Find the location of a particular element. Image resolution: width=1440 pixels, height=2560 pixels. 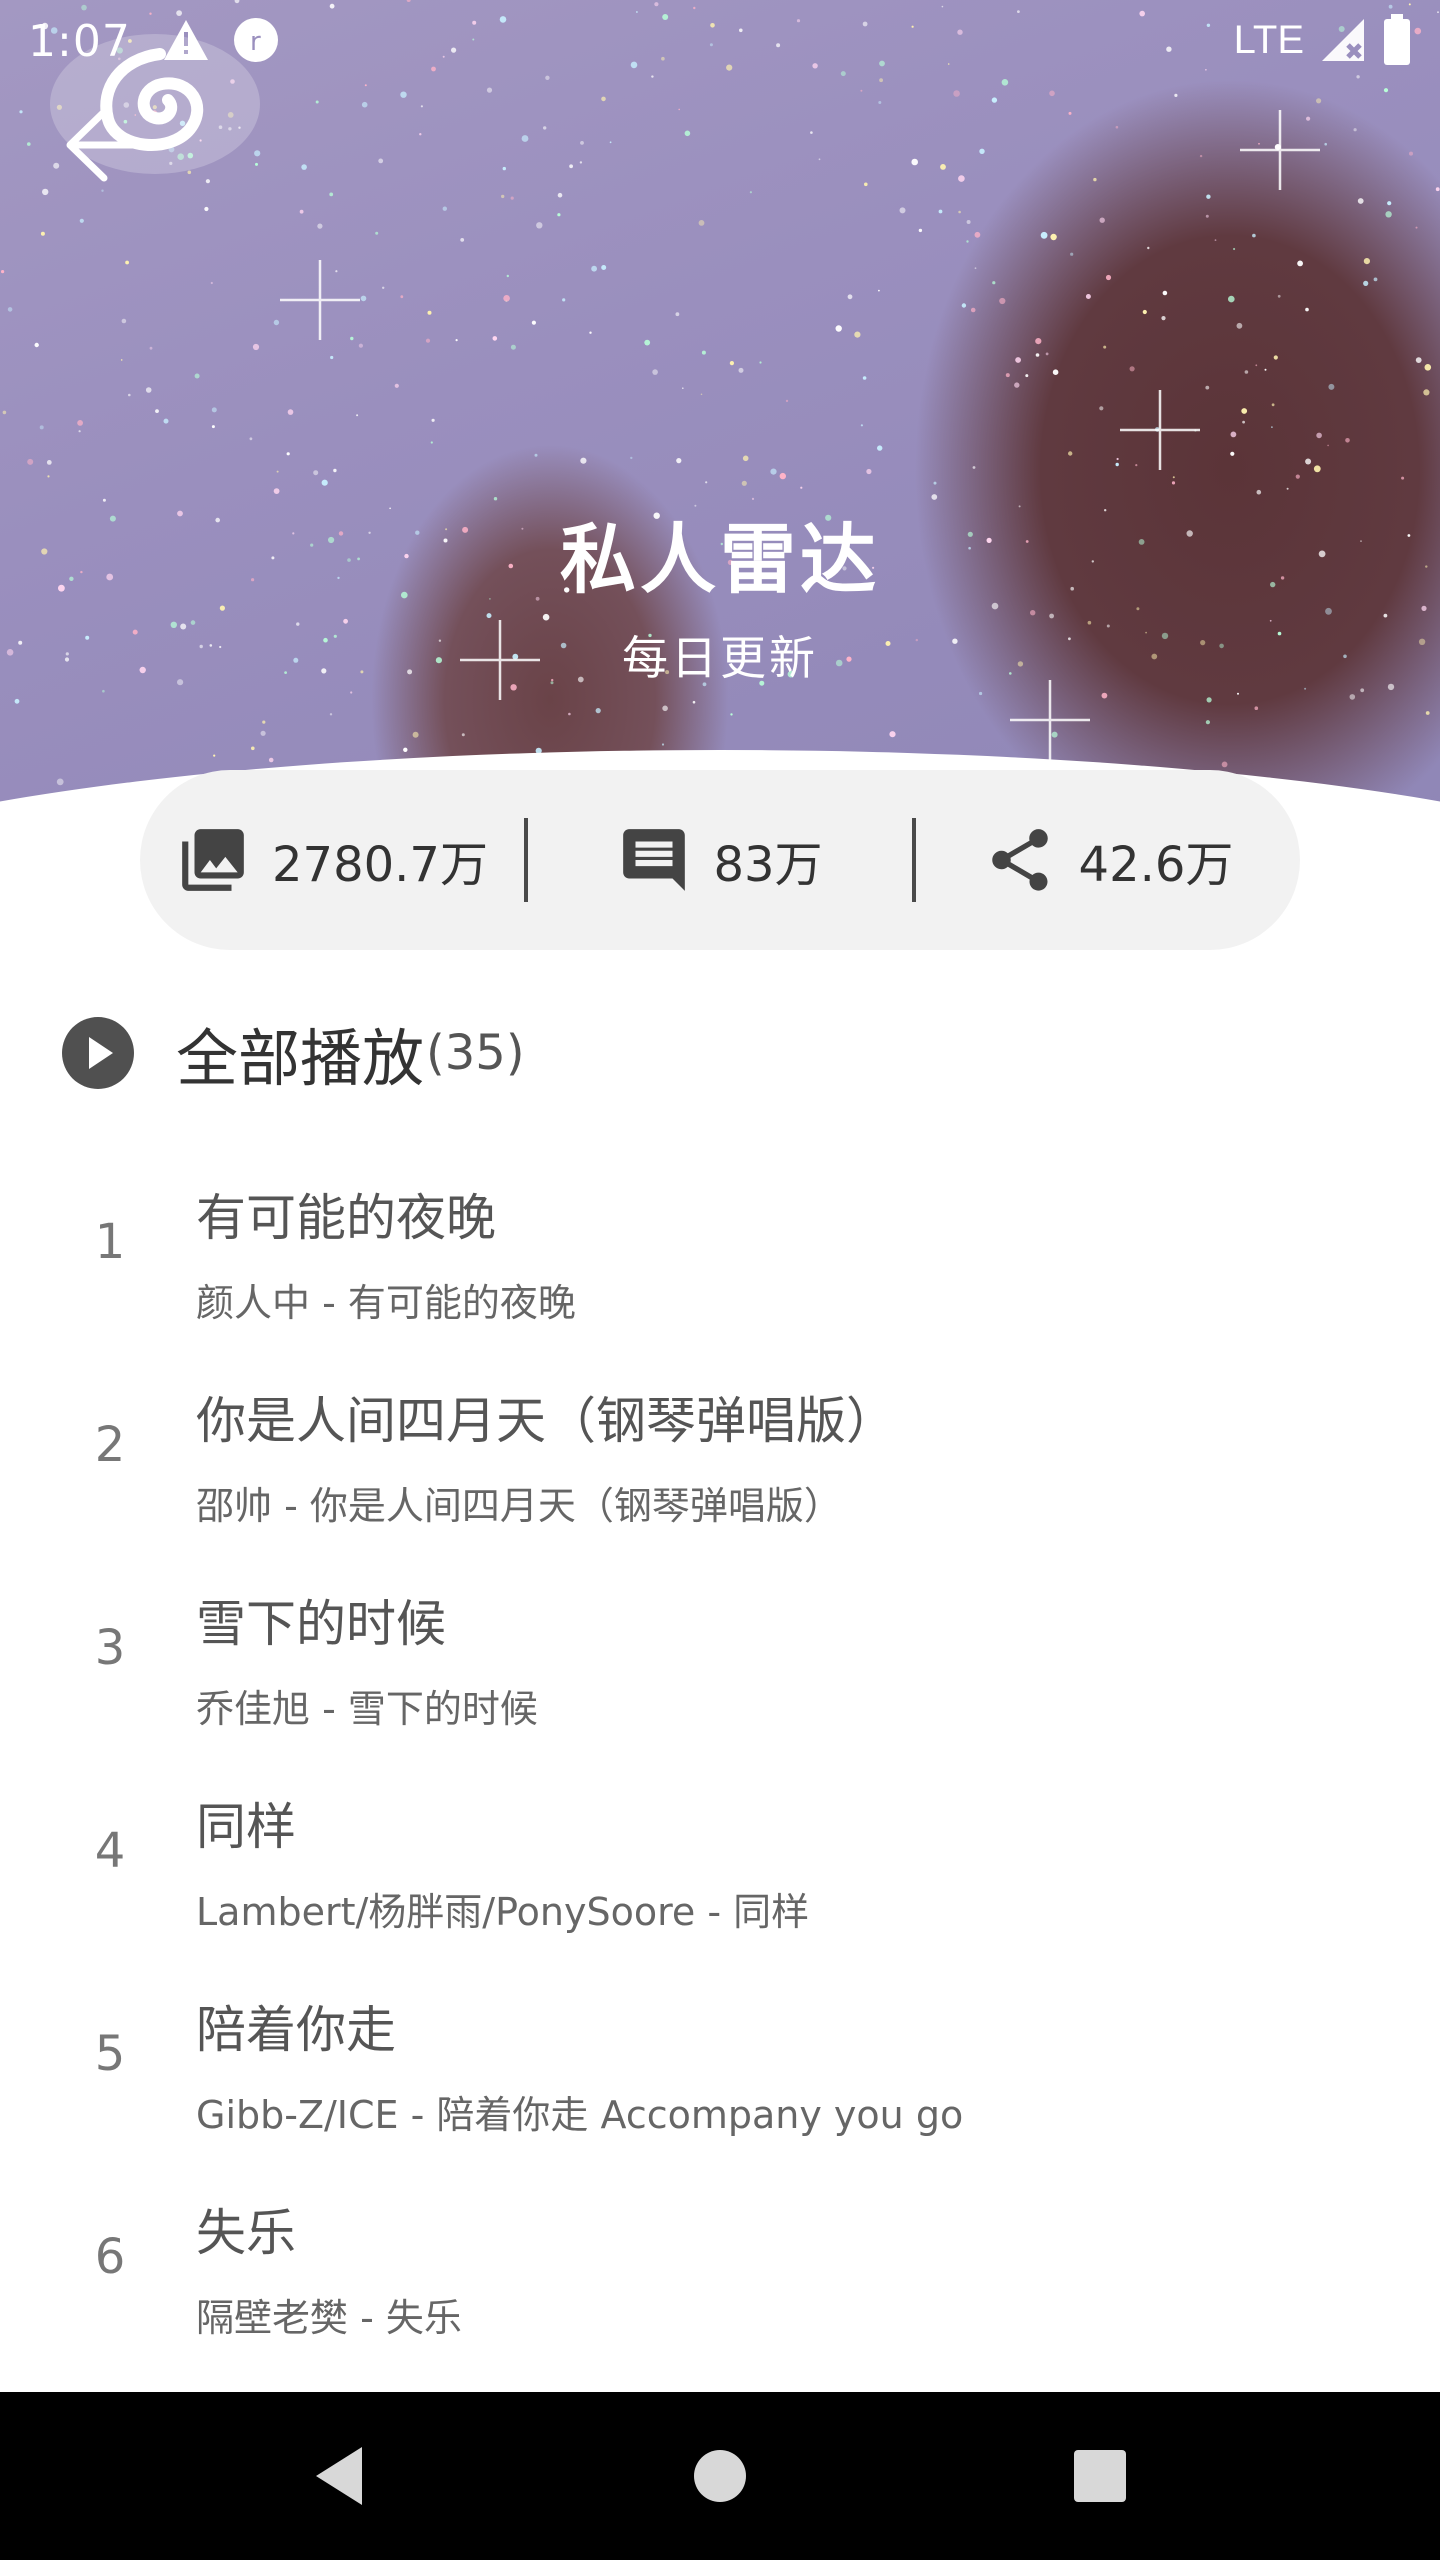

song-title: 同样 is located at coordinates (246, 1827).